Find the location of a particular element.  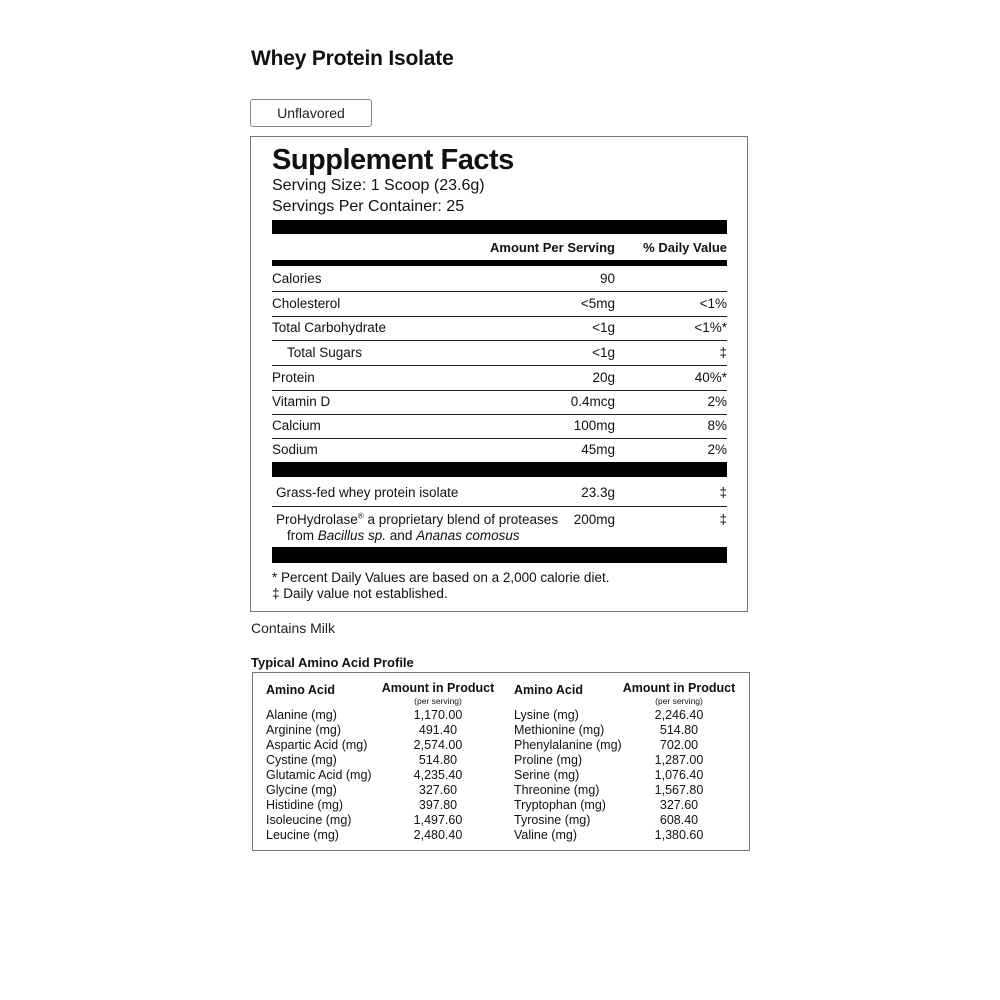

amino-name: Arginine (mg) is located at coordinates (304, 730).